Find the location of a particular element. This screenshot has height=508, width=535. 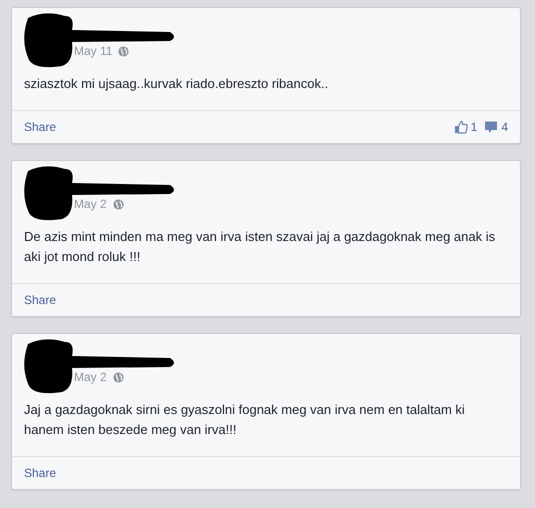

post-date: May 11 is located at coordinates (93, 51).